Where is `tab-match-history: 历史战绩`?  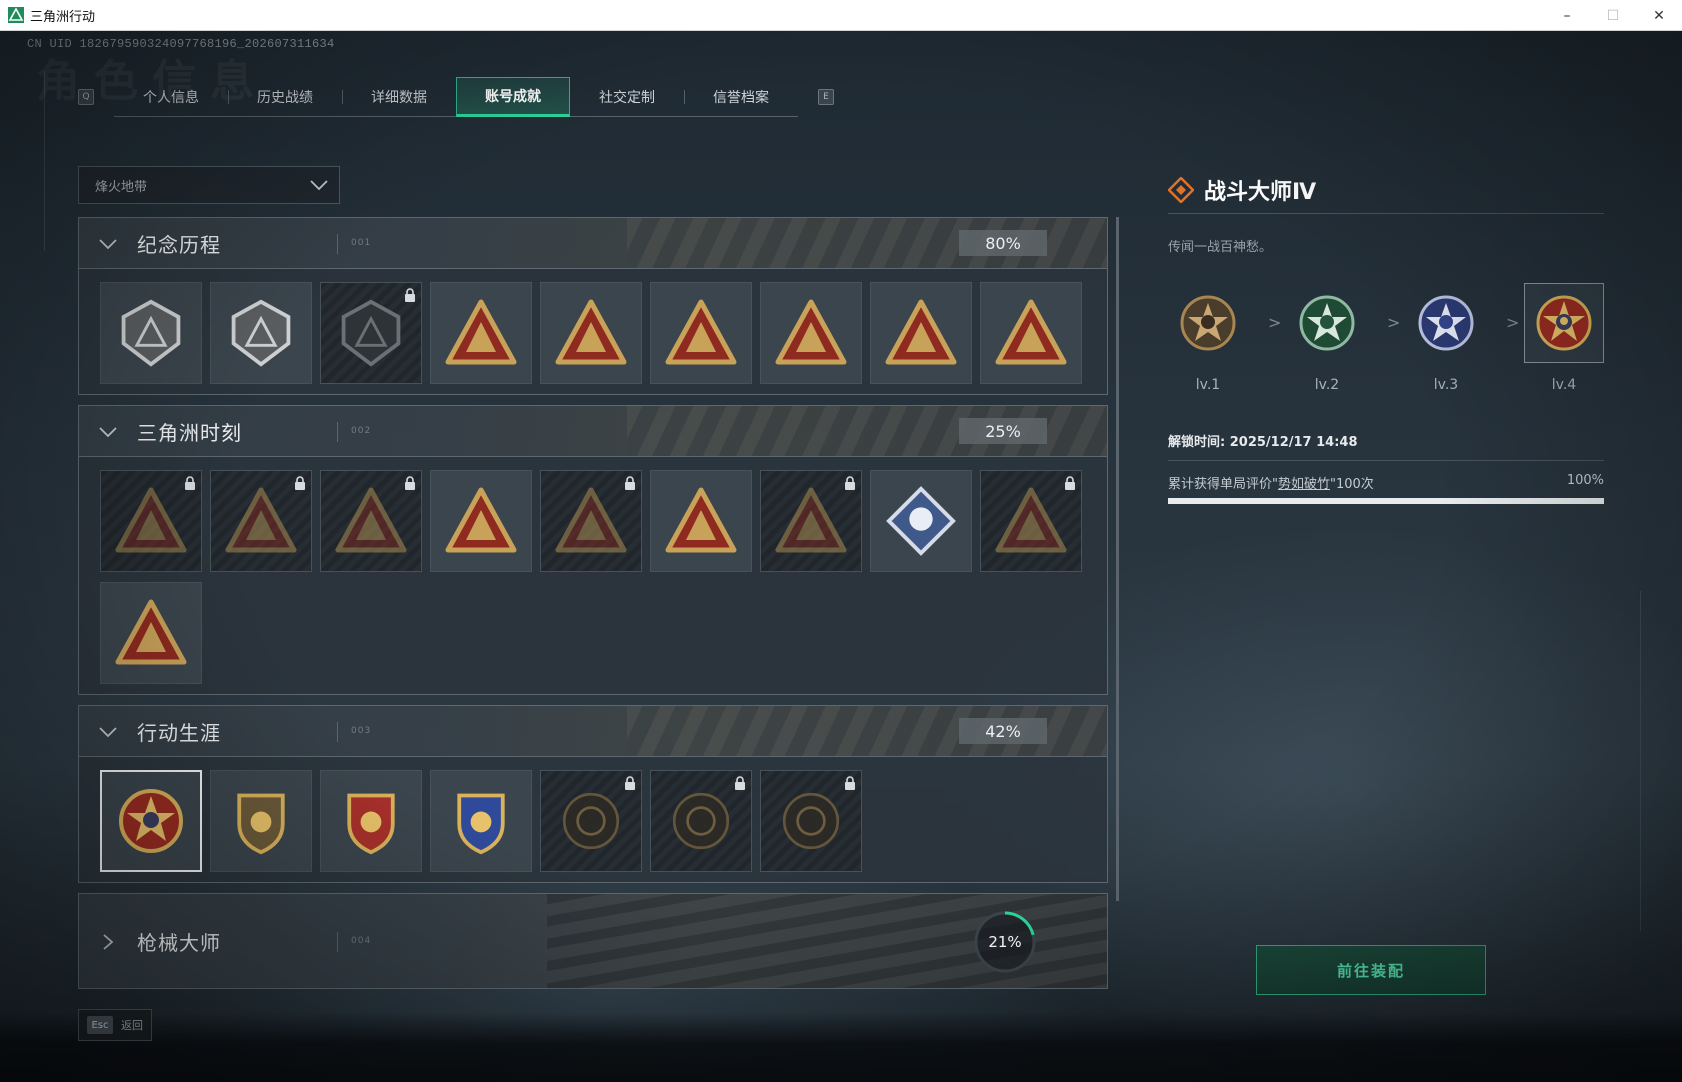
tab-match-history: 历史战绩 is located at coordinates (285, 97).